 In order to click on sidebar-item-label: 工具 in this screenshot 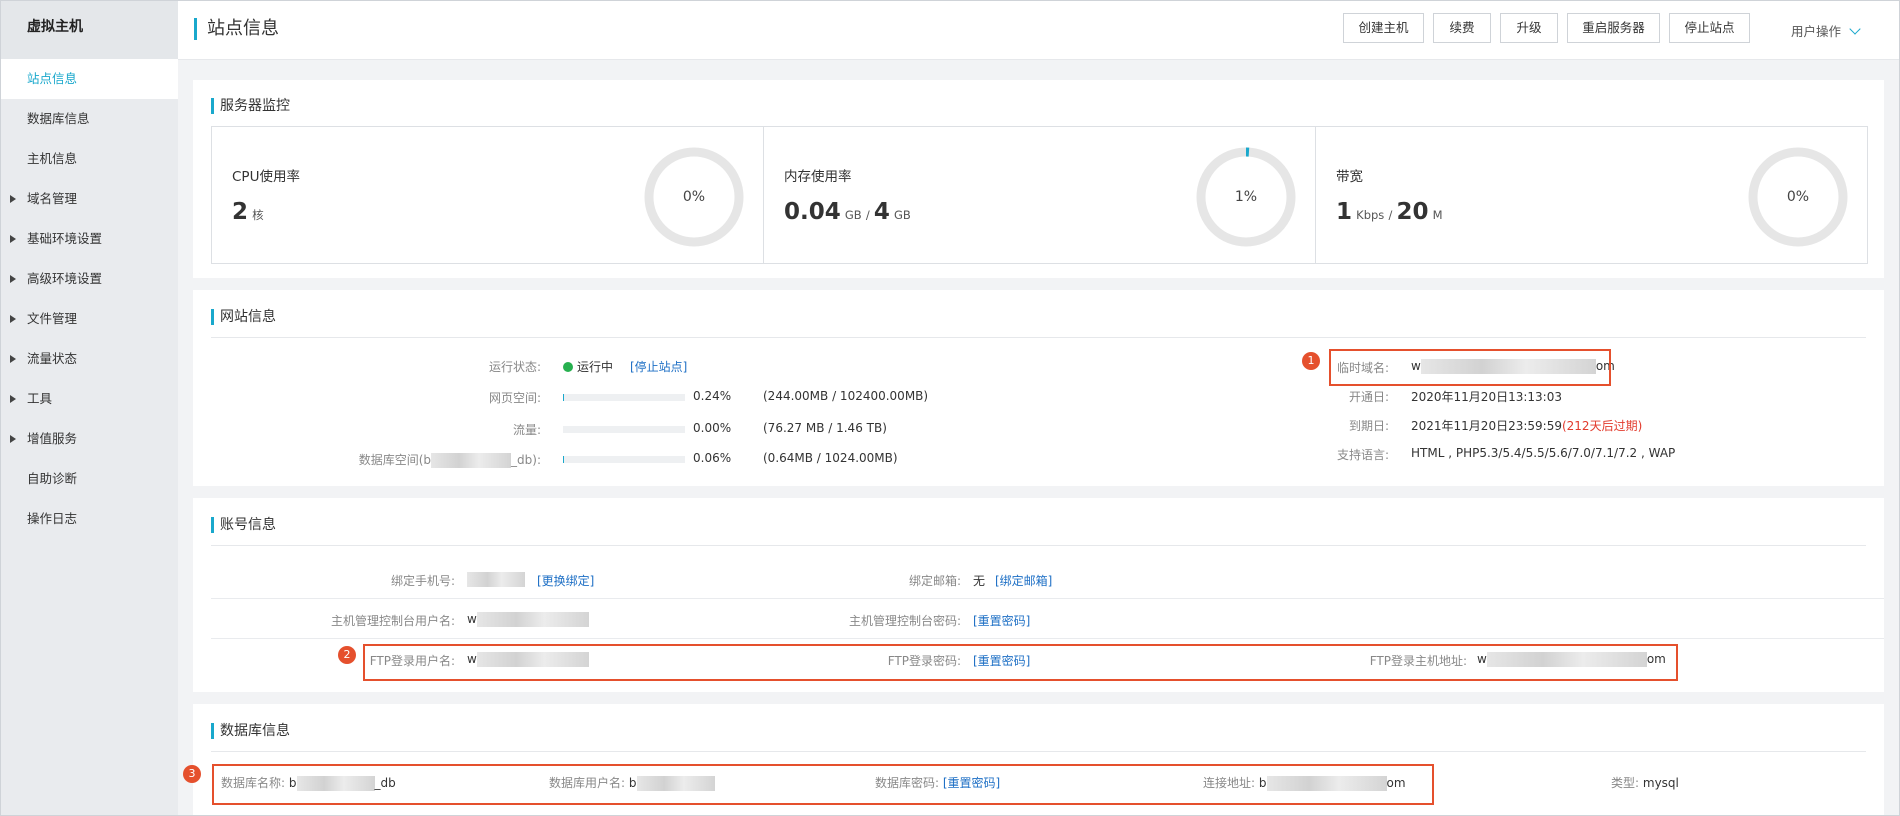, I will do `click(40, 398)`.